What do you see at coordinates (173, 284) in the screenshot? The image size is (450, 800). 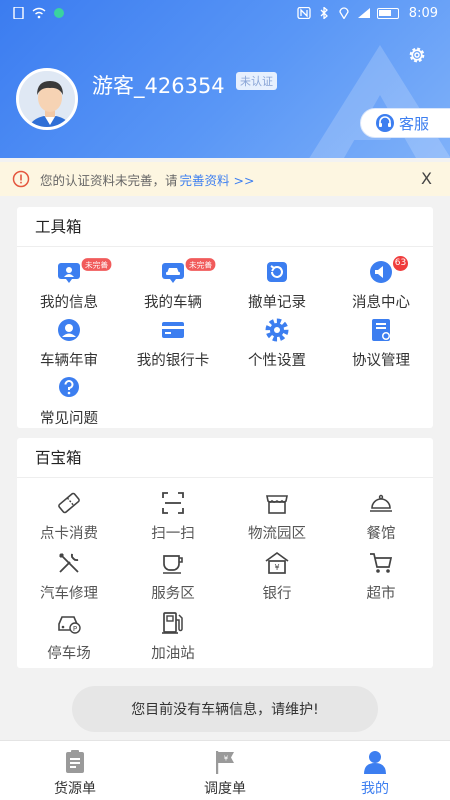 I see `toolbox-item-my-vehicle: 未完善 我的车辆` at bounding box center [173, 284].